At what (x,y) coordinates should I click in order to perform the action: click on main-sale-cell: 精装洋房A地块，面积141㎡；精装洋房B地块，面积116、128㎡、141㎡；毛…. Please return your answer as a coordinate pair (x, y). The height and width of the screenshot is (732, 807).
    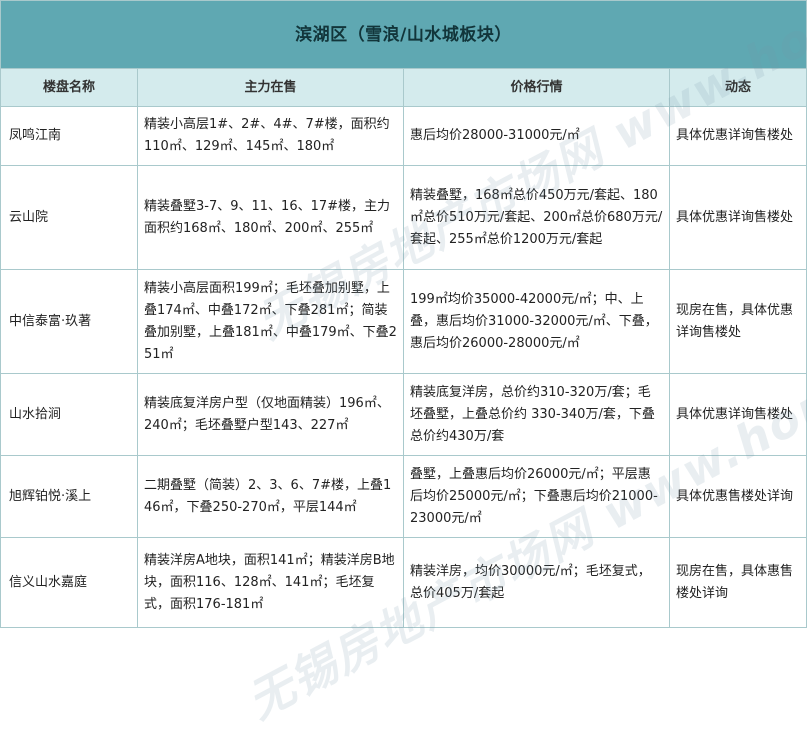
    Looking at the image, I should click on (270, 582).